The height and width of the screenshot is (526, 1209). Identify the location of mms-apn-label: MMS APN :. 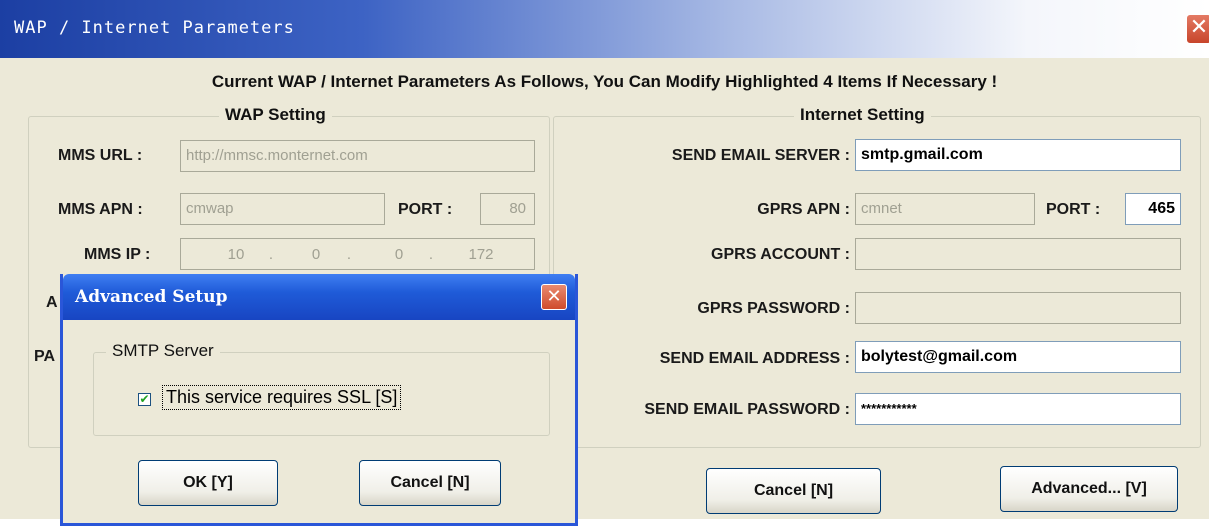
(100, 209).